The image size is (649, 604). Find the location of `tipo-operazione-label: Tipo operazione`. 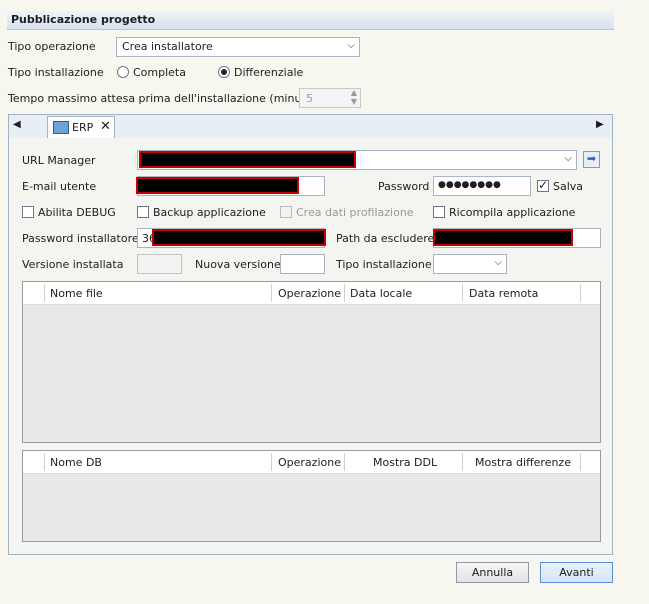

tipo-operazione-label: Tipo operazione is located at coordinates (52, 46).